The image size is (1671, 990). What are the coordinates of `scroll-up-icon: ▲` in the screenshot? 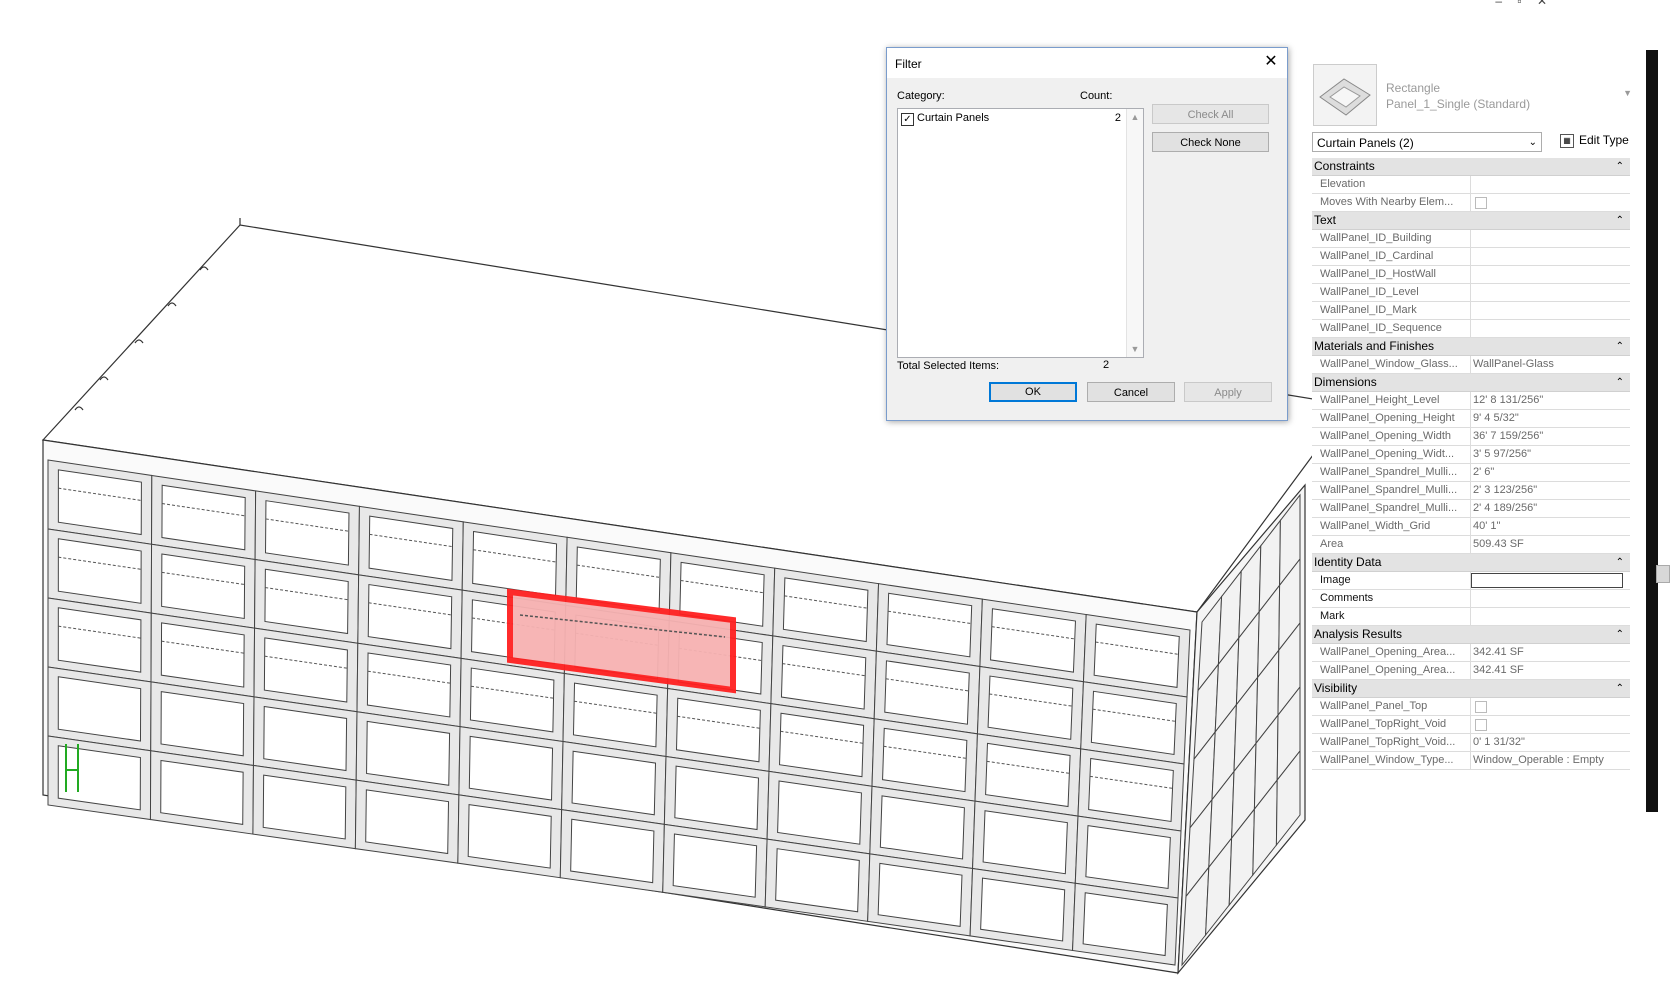 It's located at (1135, 117).